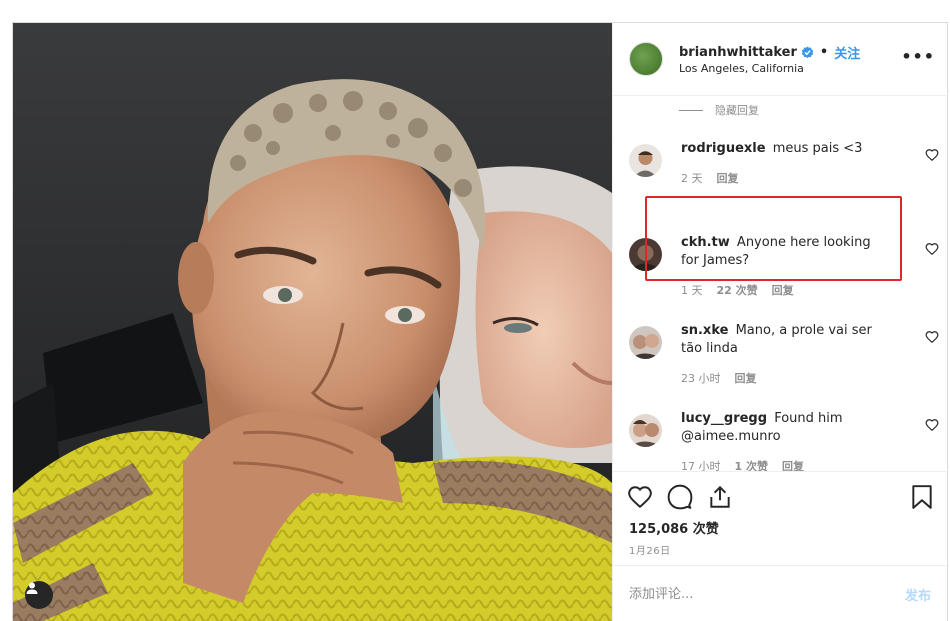 This screenshot has height=621, width=950. Describe the element at coordinates (922, 497) in the screenshot. I see `bookmark-icon` at that location.